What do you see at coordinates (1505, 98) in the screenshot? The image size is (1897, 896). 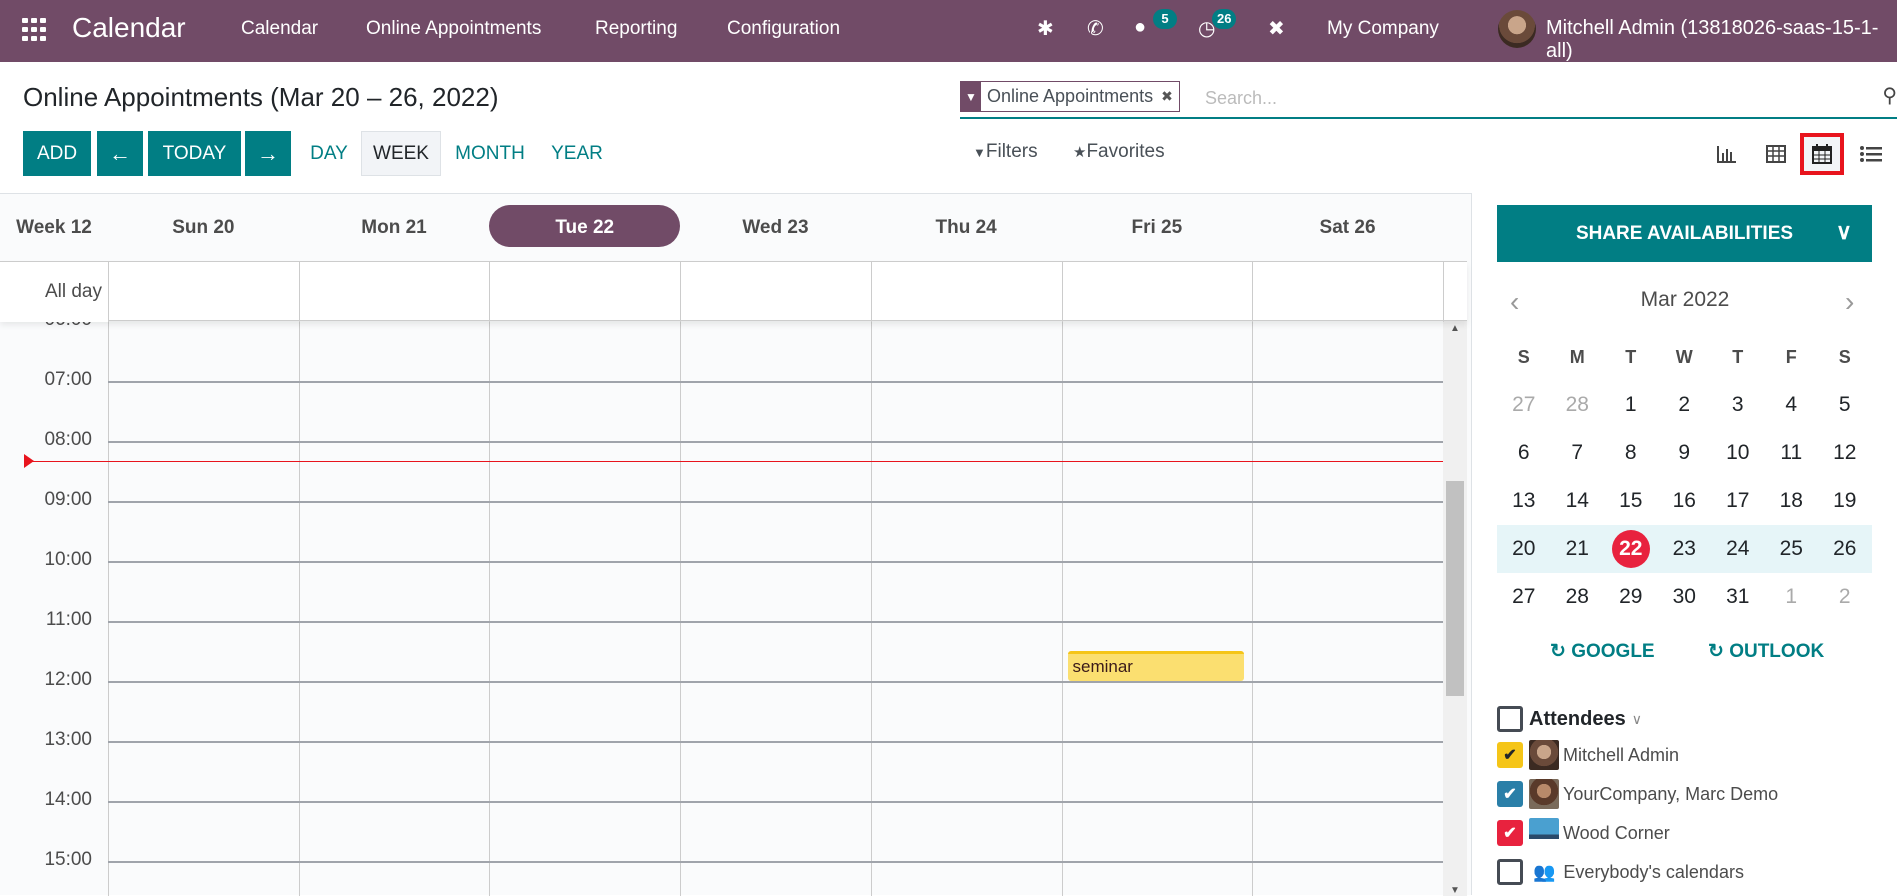 I see `search-input` at bounding box center [1505, 98].